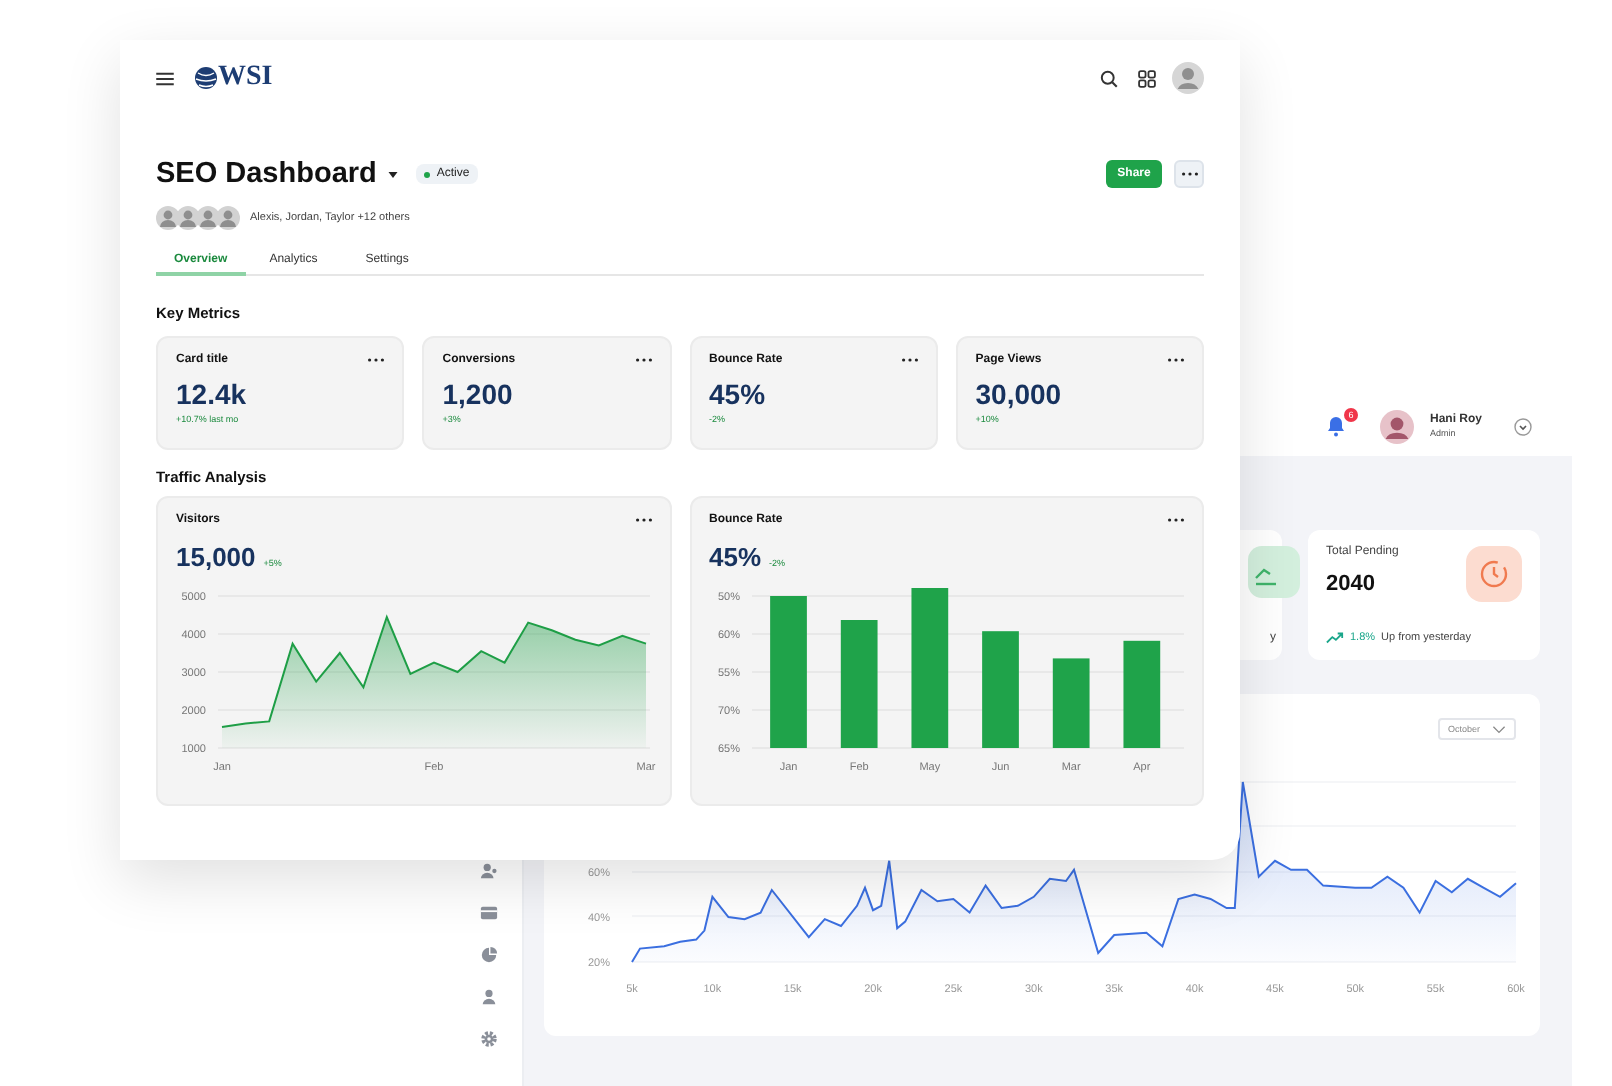 This screenshot has width=1612, height=1086. I want to click on bell-icon, so click(1336, 426).